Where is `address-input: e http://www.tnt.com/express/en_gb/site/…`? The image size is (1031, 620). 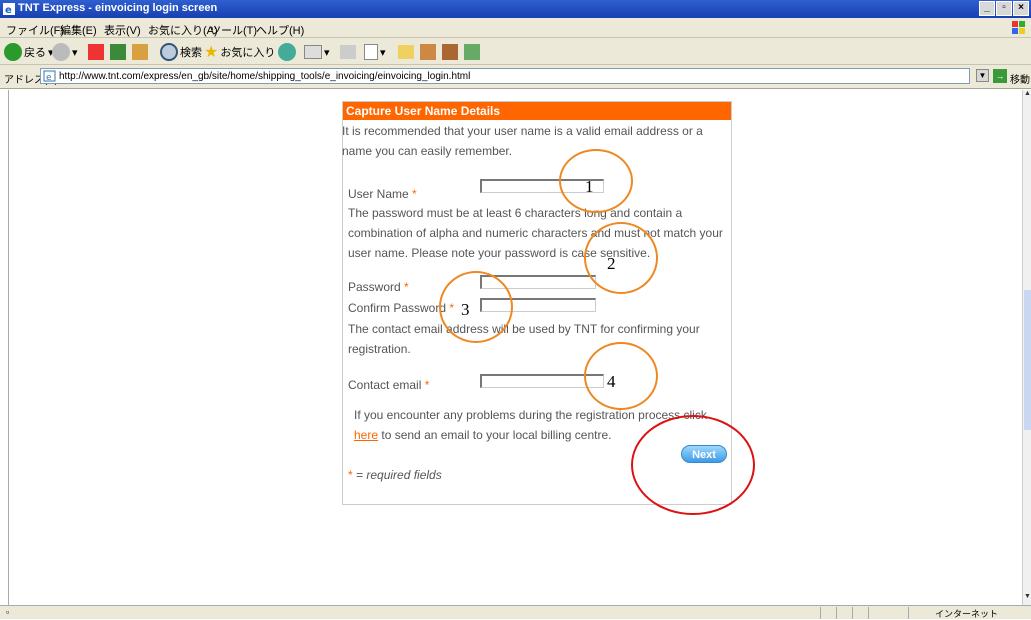 address-input: e http://www.tnt.com/express/en_gb/site/… is located at coordinates (505, 76).